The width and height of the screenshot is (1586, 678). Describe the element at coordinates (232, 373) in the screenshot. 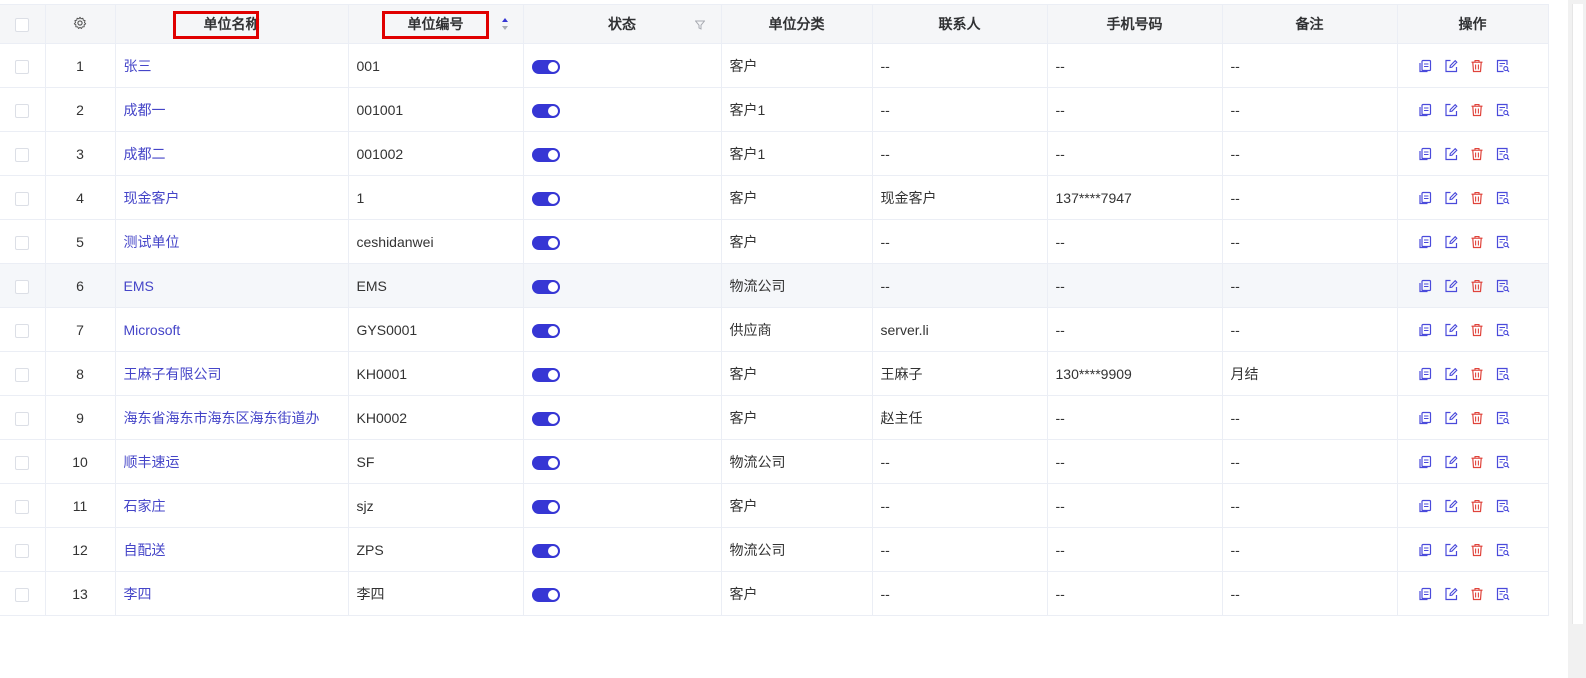

I see `unit-name-link: 王麻子有限公司` at that location.